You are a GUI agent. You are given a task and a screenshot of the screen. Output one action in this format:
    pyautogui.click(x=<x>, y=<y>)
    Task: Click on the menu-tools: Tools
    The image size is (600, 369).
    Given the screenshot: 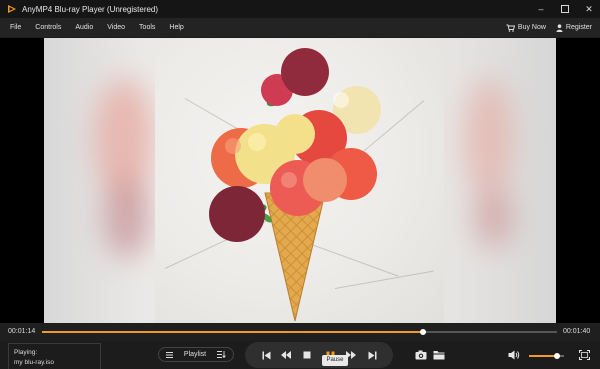 What is the action you would take?
    pyautogui.click(x=147, y=27)
    